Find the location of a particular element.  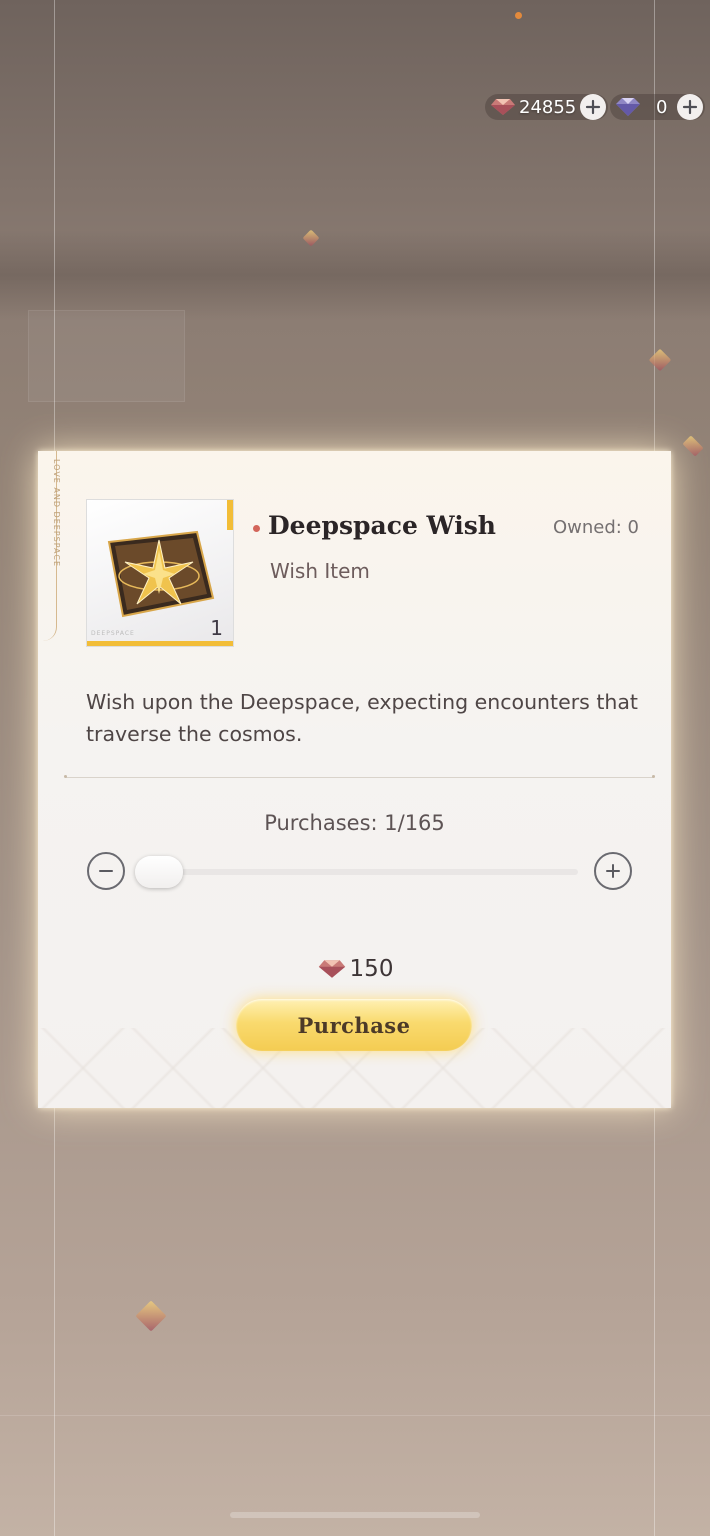

divider is located at coordinates (359, 776).